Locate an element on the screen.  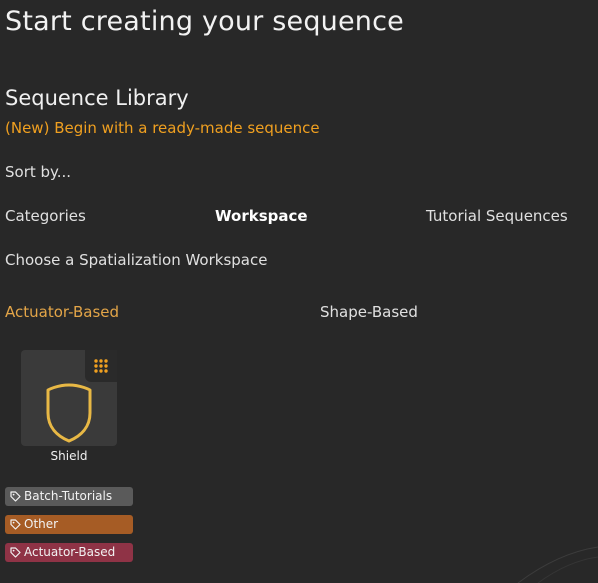
sequence-card-shield is located at coordinates (69, 398).